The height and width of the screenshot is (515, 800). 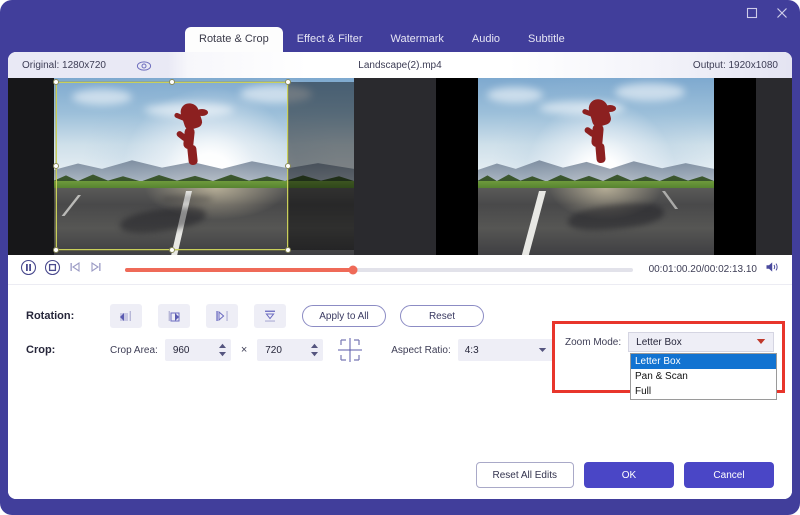 I want to click on apply-to-all-button: Apply to All, so click(x=344, y=316).